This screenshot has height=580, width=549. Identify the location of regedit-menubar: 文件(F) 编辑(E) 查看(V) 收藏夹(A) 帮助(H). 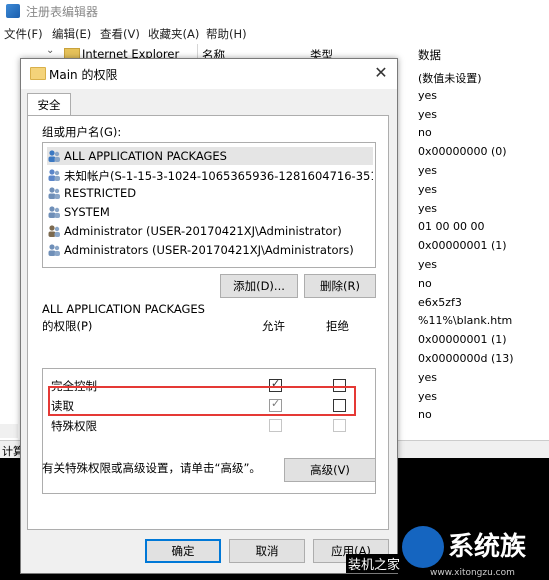
(274, 34).